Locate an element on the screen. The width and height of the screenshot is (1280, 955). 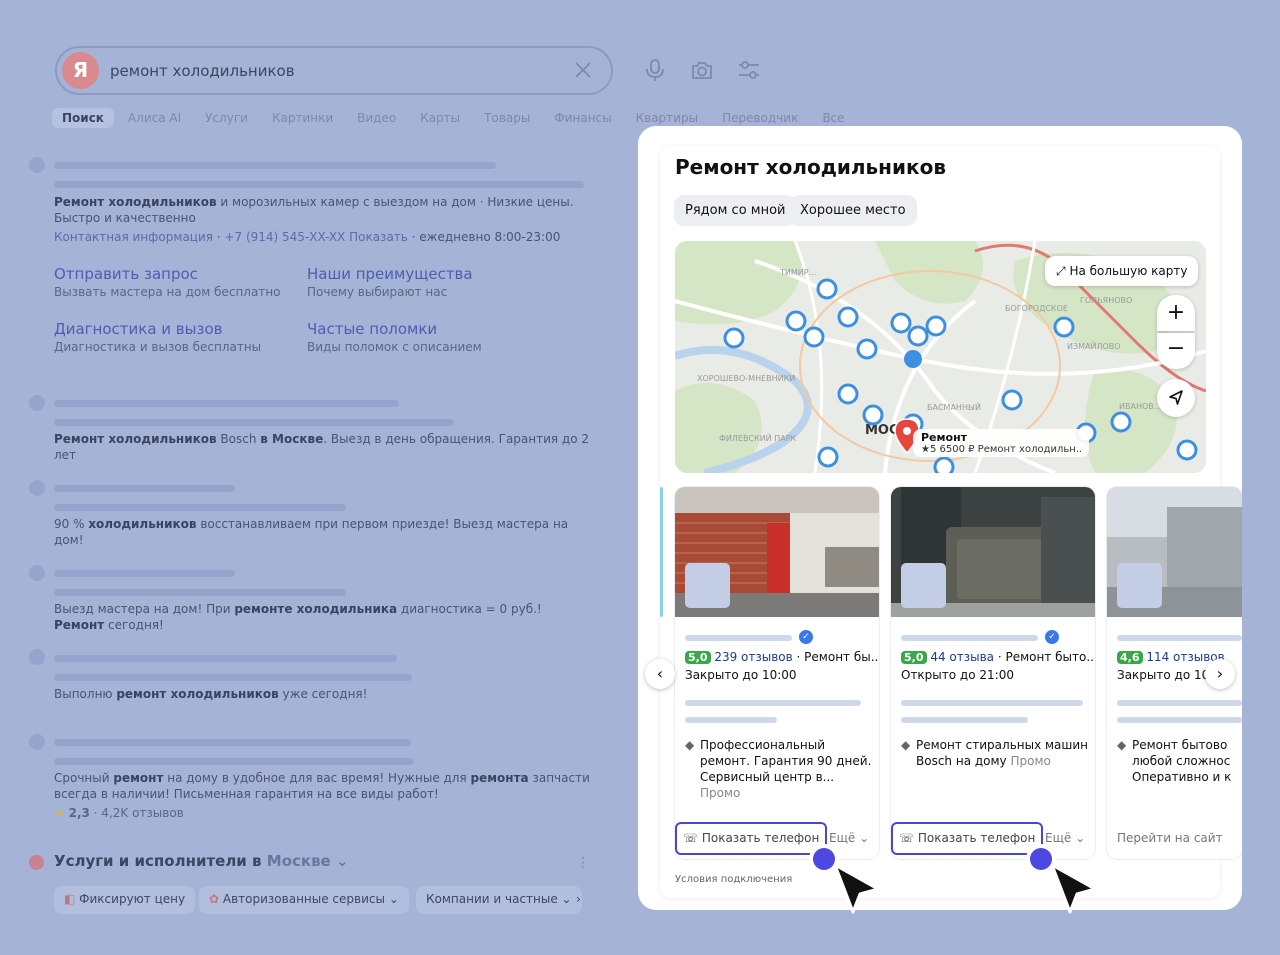
tab-search: Поиск is located at coordinates (83, 118).